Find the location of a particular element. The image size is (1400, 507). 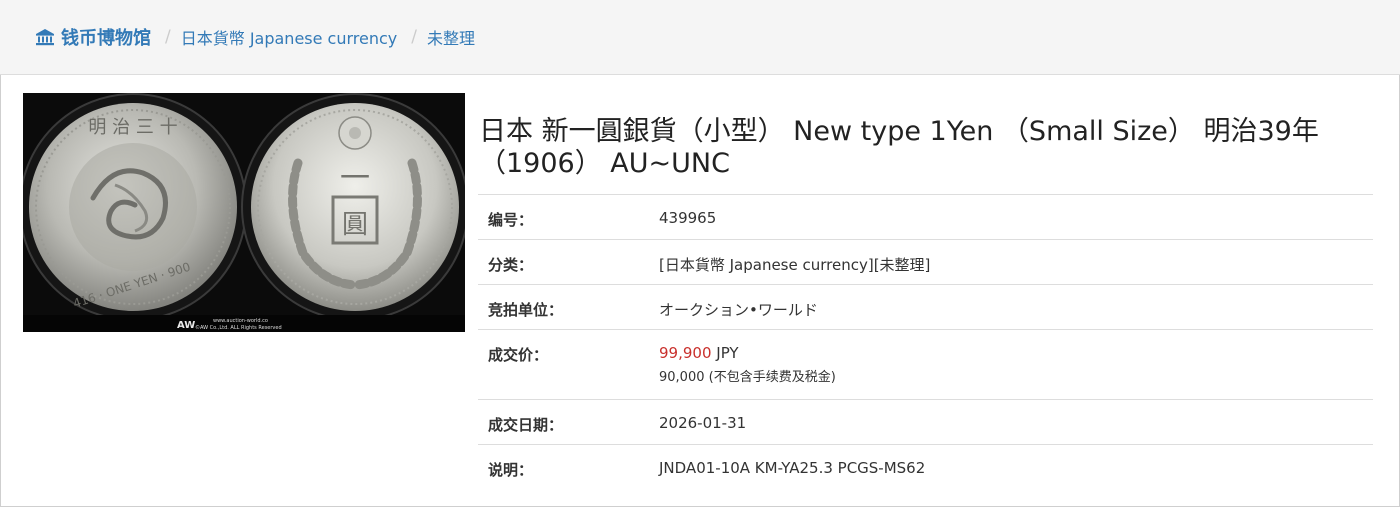

breadcrumb-home-label: 钱币博物馆 is located at coordinates (106, 38).